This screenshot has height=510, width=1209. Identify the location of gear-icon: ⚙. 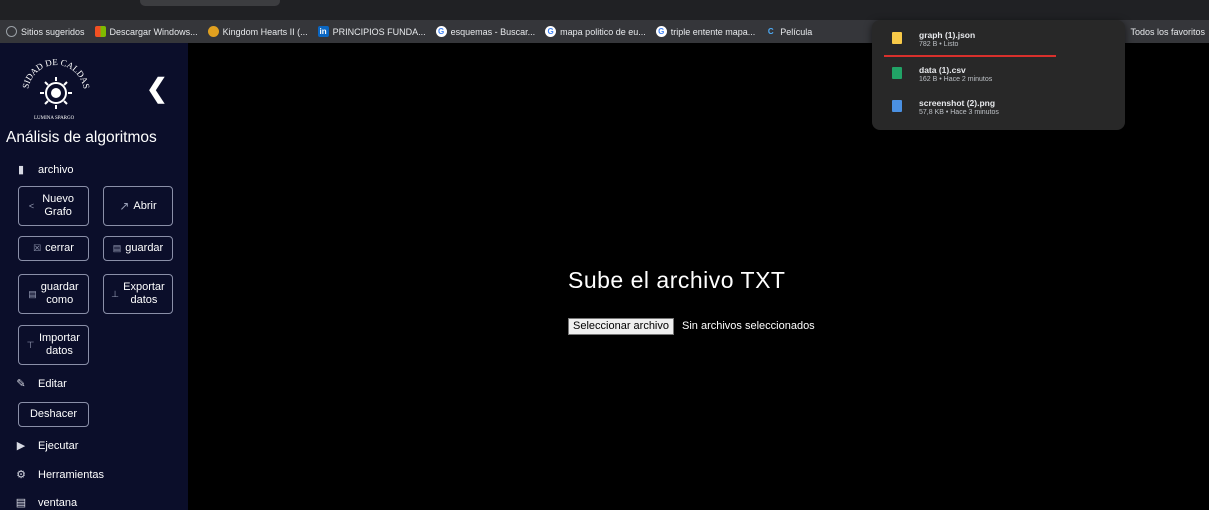
(21, 475).